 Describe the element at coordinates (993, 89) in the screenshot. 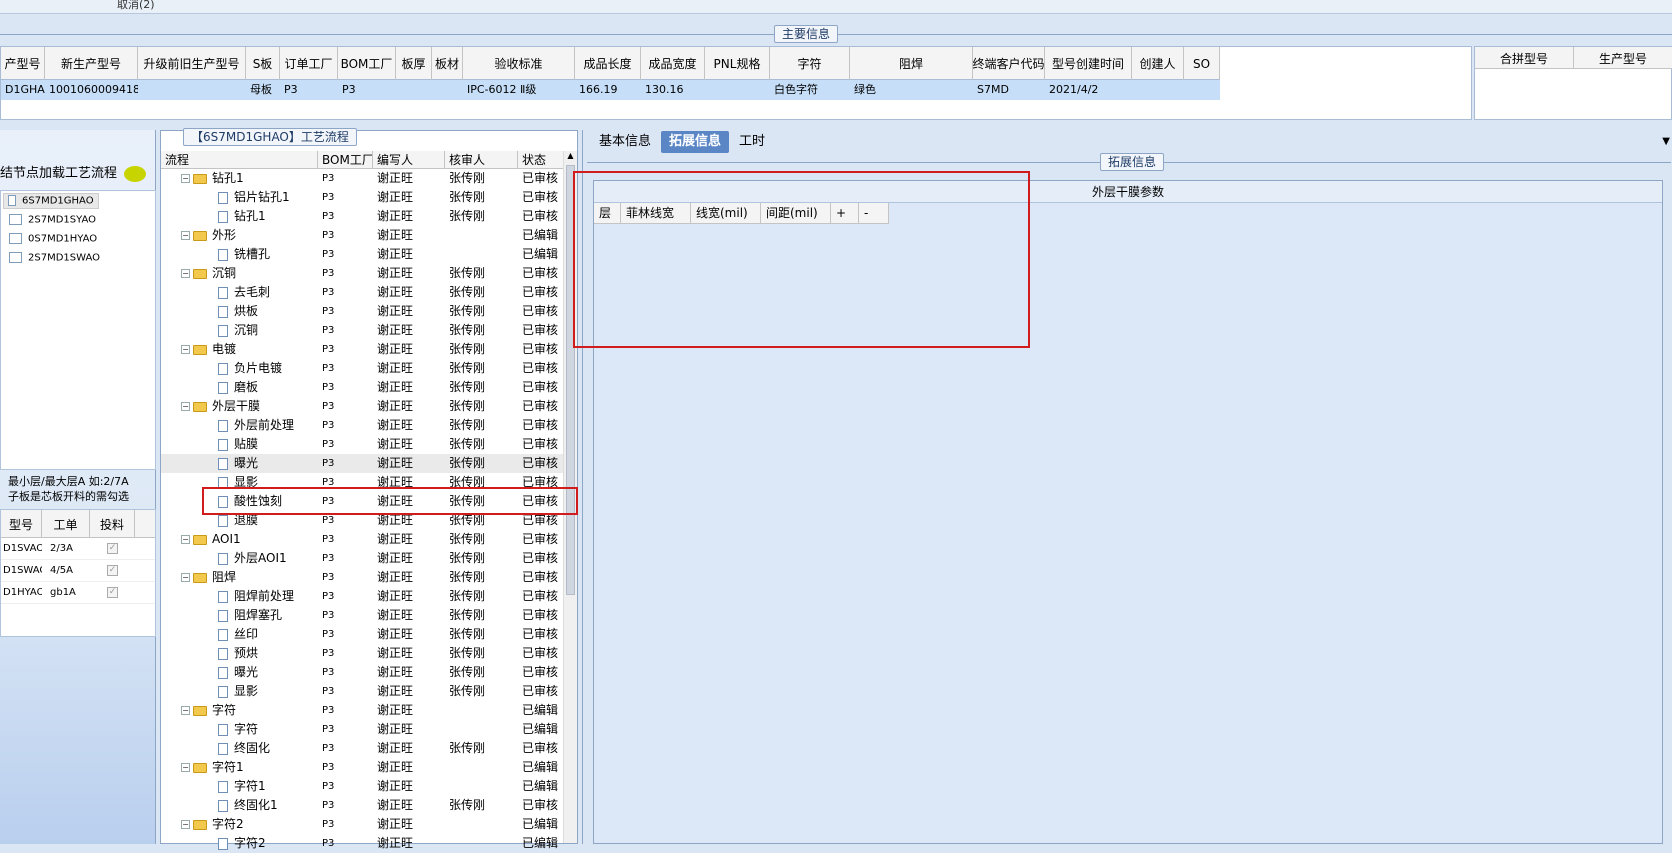

I see `main-cell-14: S7MD` at that location.